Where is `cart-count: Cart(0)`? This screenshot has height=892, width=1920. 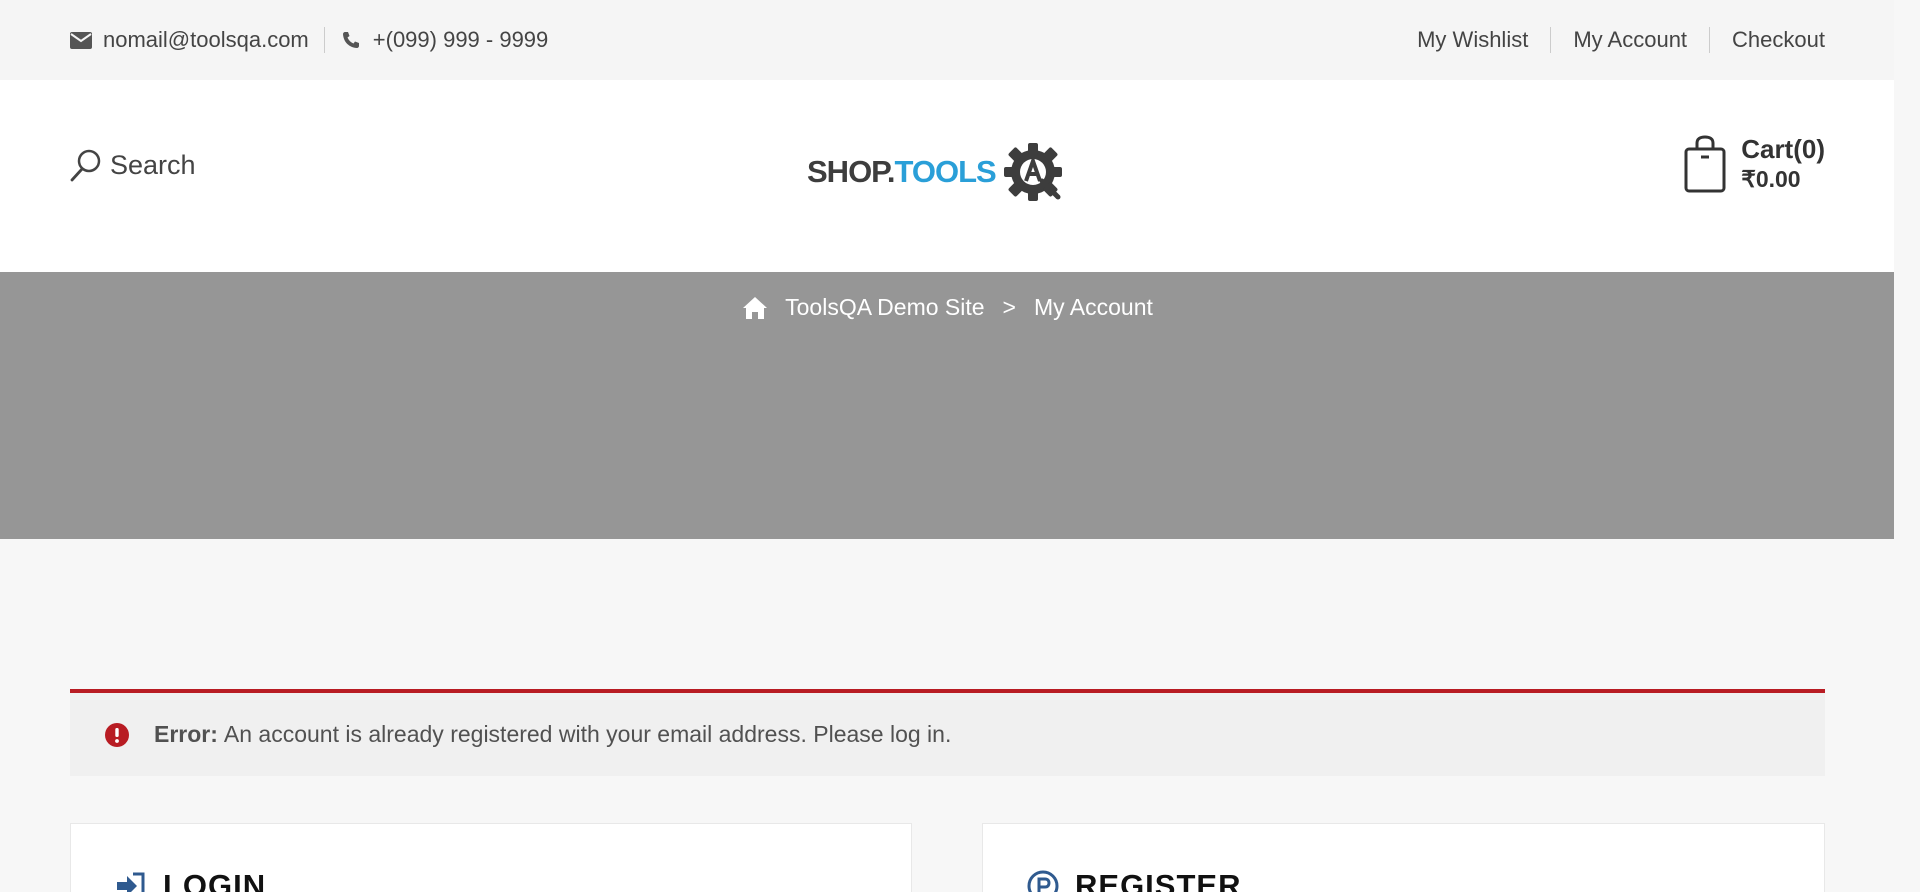
cart-count: Cart(0) is located at coordinates (1783, 149).